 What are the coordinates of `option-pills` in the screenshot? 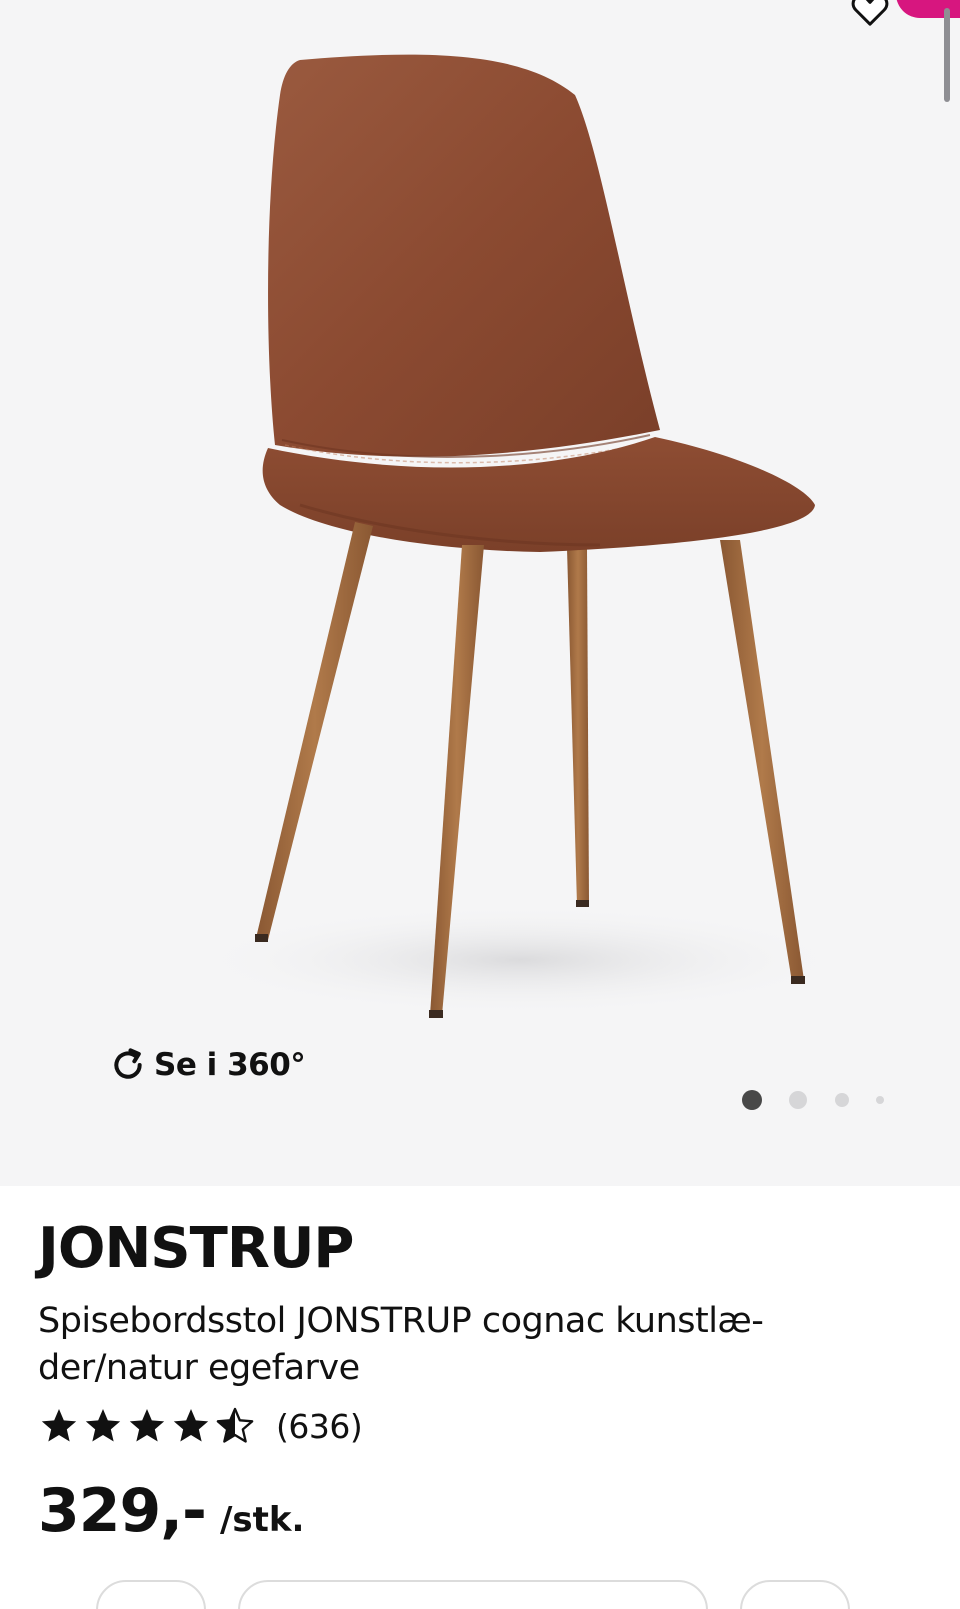 It's located at (480, 1594).